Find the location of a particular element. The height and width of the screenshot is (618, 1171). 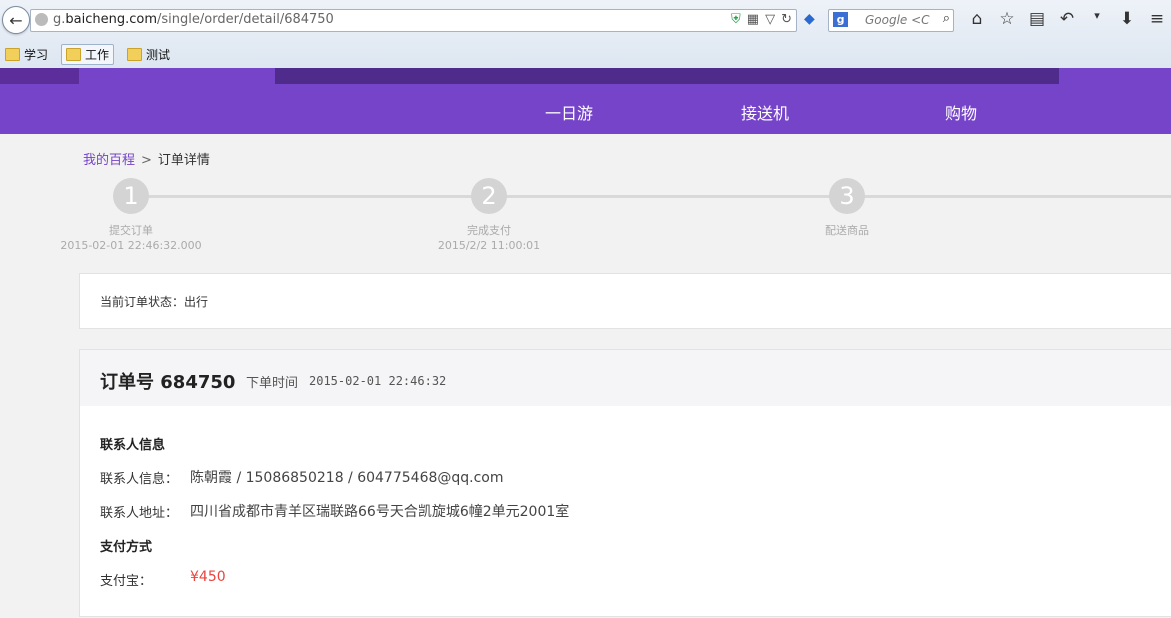

nav-item-transfer: 接送机 is located at coordinates (765, 112).